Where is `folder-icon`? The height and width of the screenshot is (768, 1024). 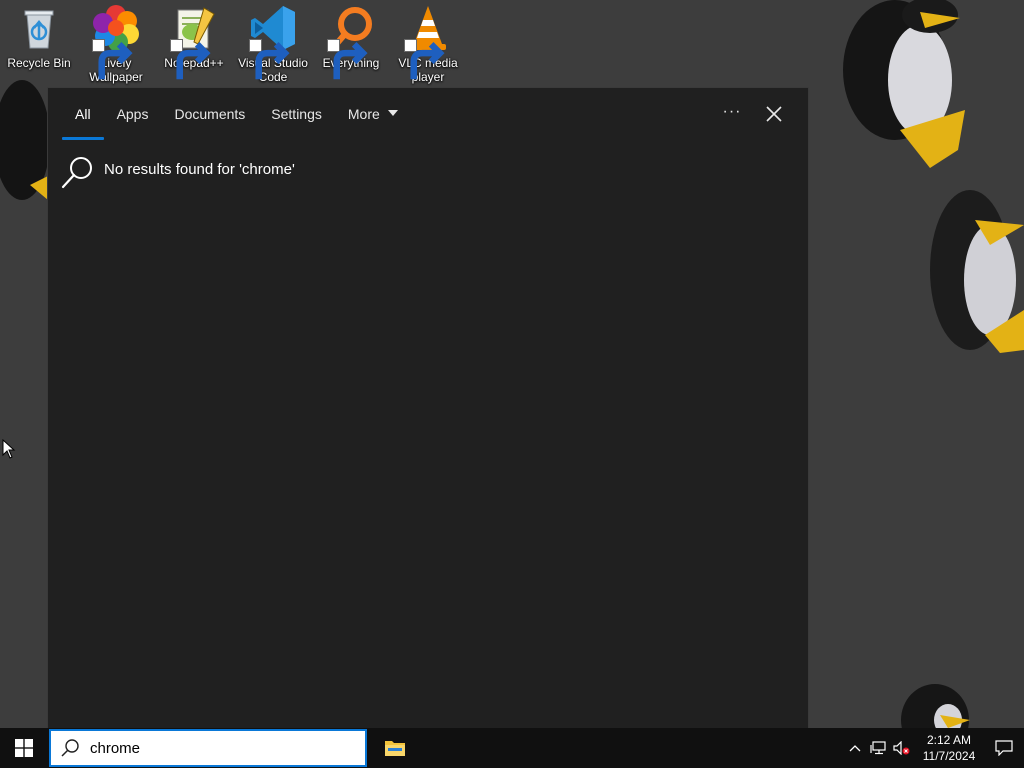
folder-icon is located at coordinates (395, 748).